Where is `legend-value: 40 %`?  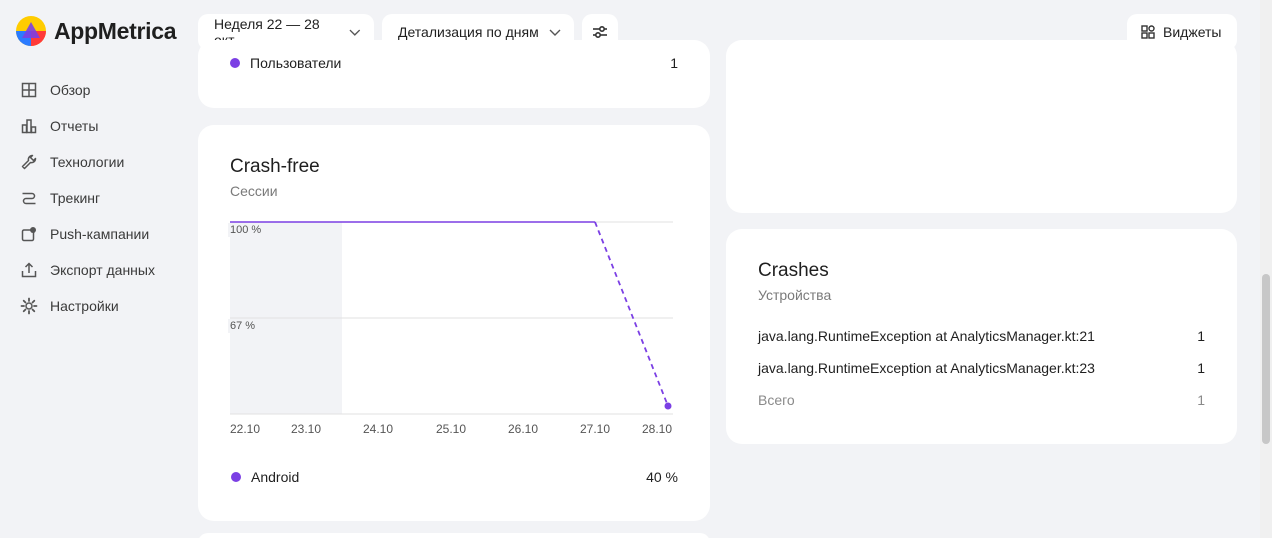
legend-value: 40 % is located at coordinates (662, 477).